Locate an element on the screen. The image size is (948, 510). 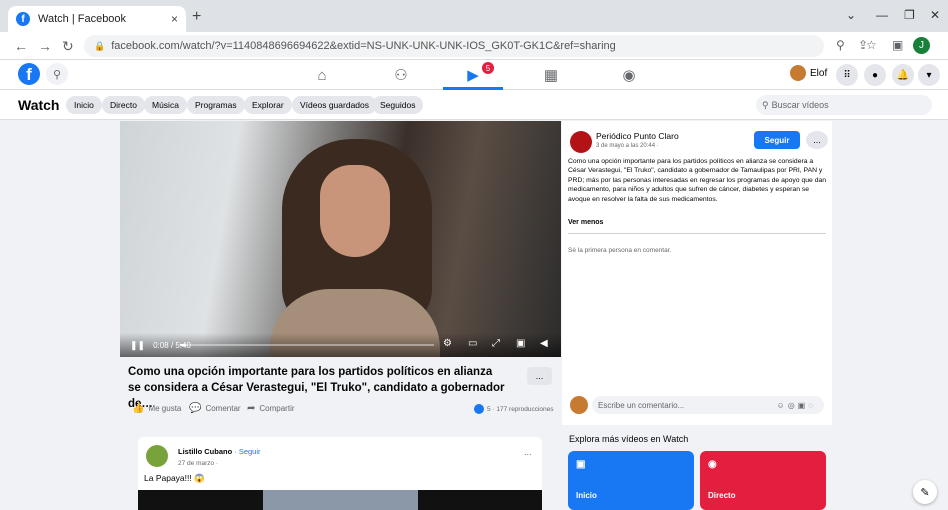
page-title: Watch is located at coordinates (39, 105).